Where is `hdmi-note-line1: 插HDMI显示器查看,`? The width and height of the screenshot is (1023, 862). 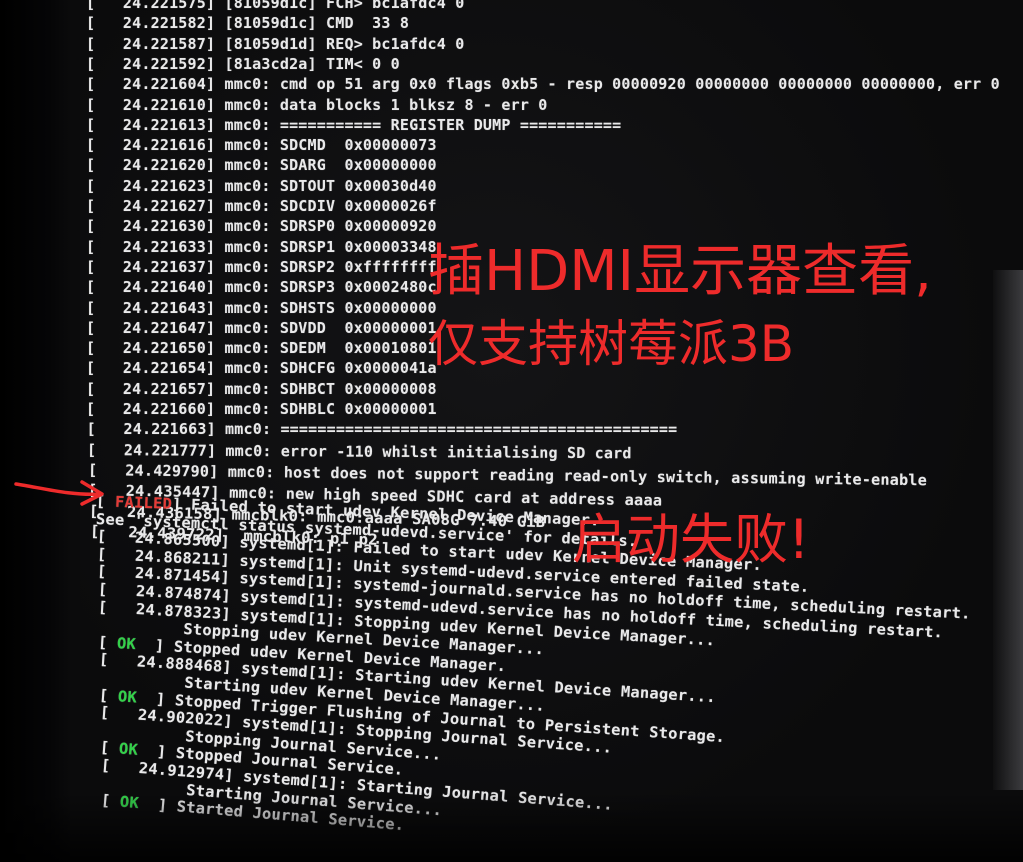 hdmi-note-line1: 插HDMI显示器查看, is located at coordinates (680, 271).